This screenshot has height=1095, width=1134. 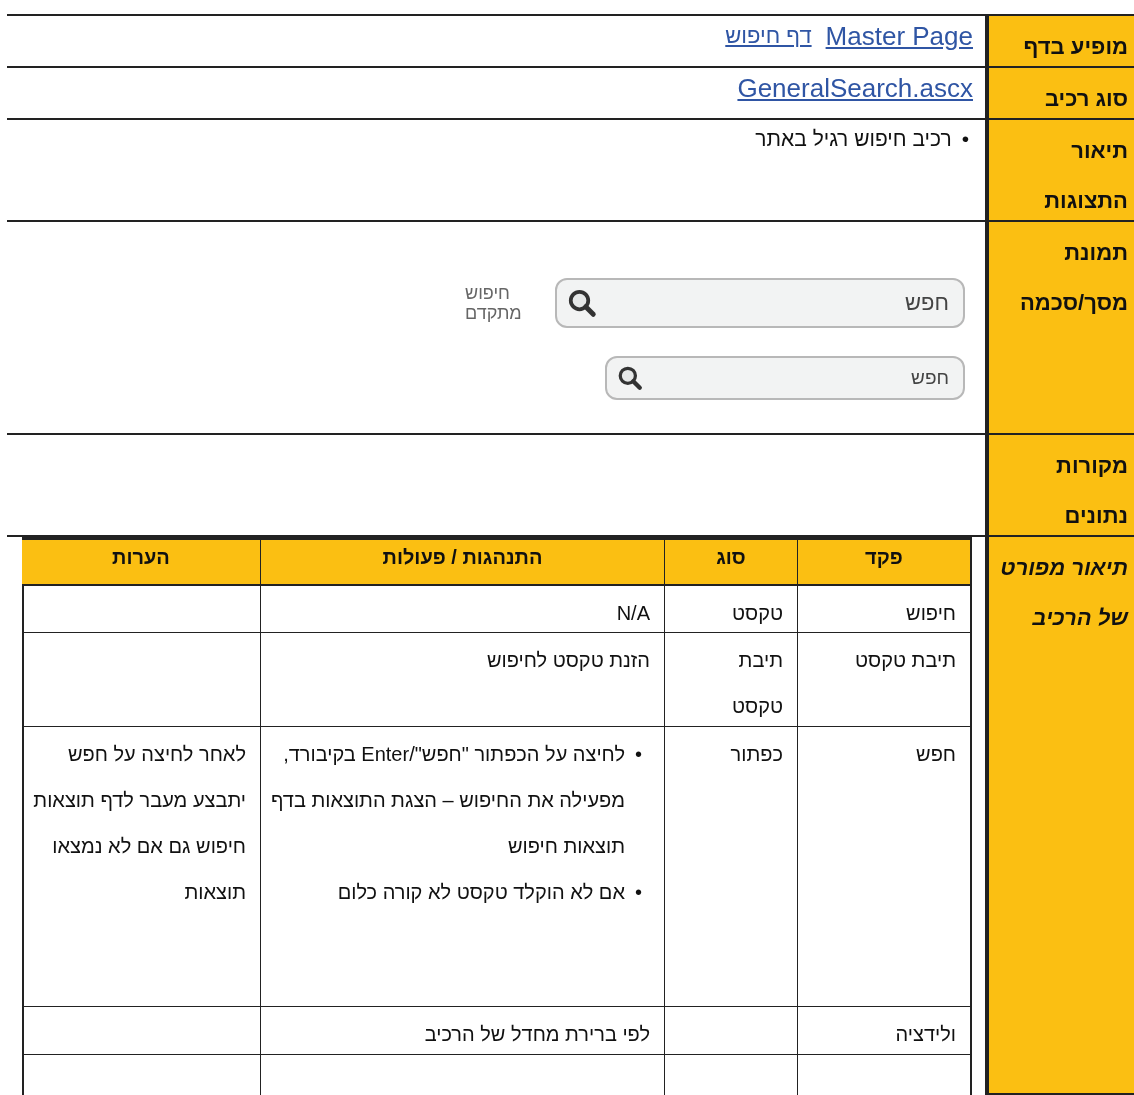 What do you see at coordinates (1075, 46) in the screenshot?
I see `row-label: מופיע בדף` at bounding box center [1075, 46].